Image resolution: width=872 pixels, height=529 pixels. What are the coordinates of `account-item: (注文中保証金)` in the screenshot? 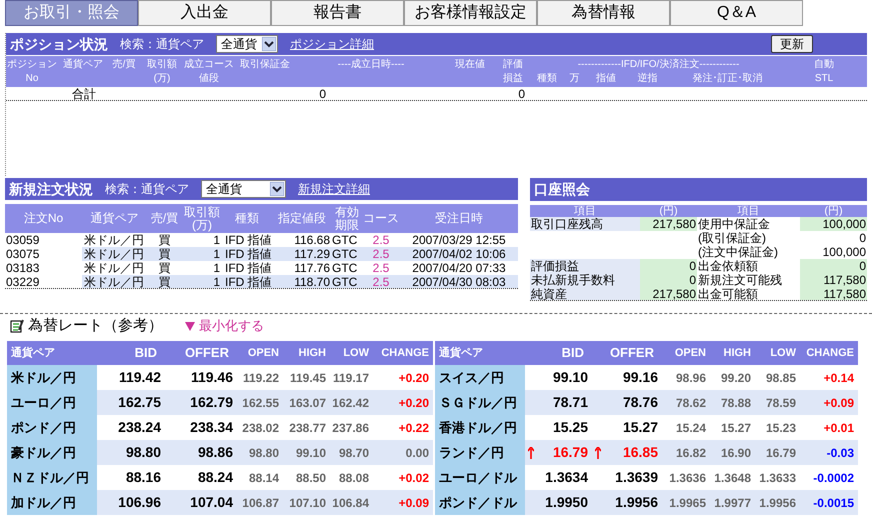 It's located at (738, 252).